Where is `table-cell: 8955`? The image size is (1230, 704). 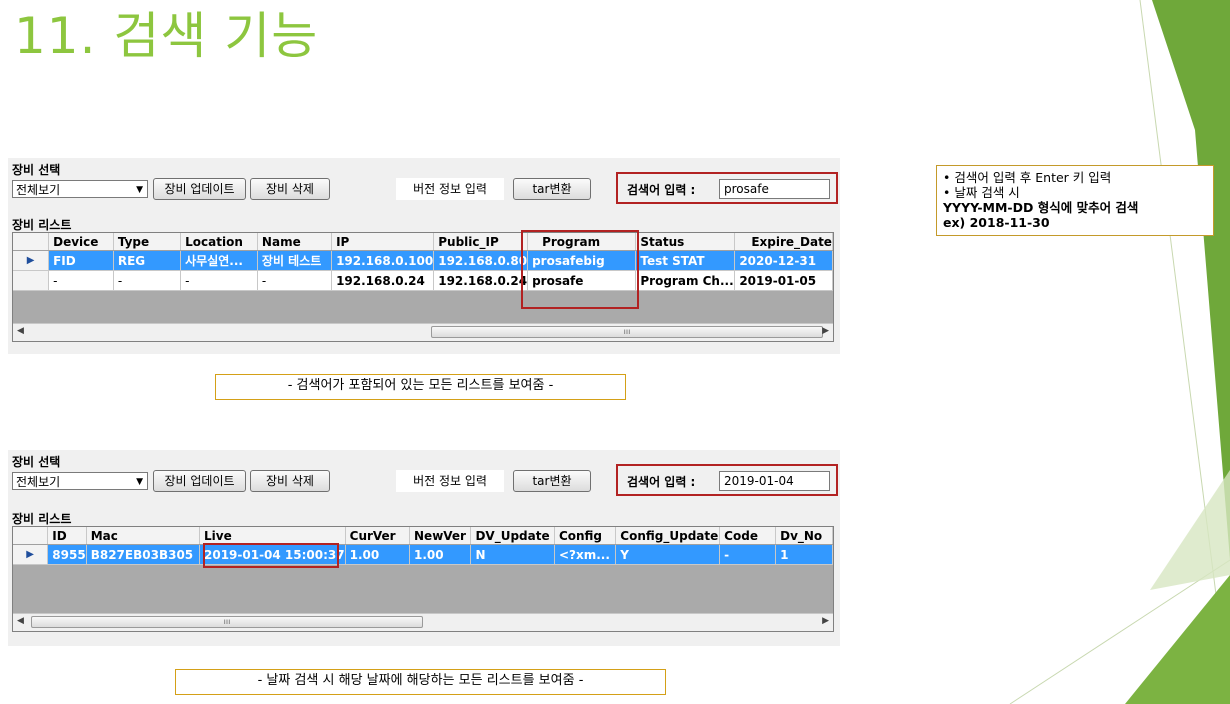 table-cell: 8955 is located at coordinates (67, 554).